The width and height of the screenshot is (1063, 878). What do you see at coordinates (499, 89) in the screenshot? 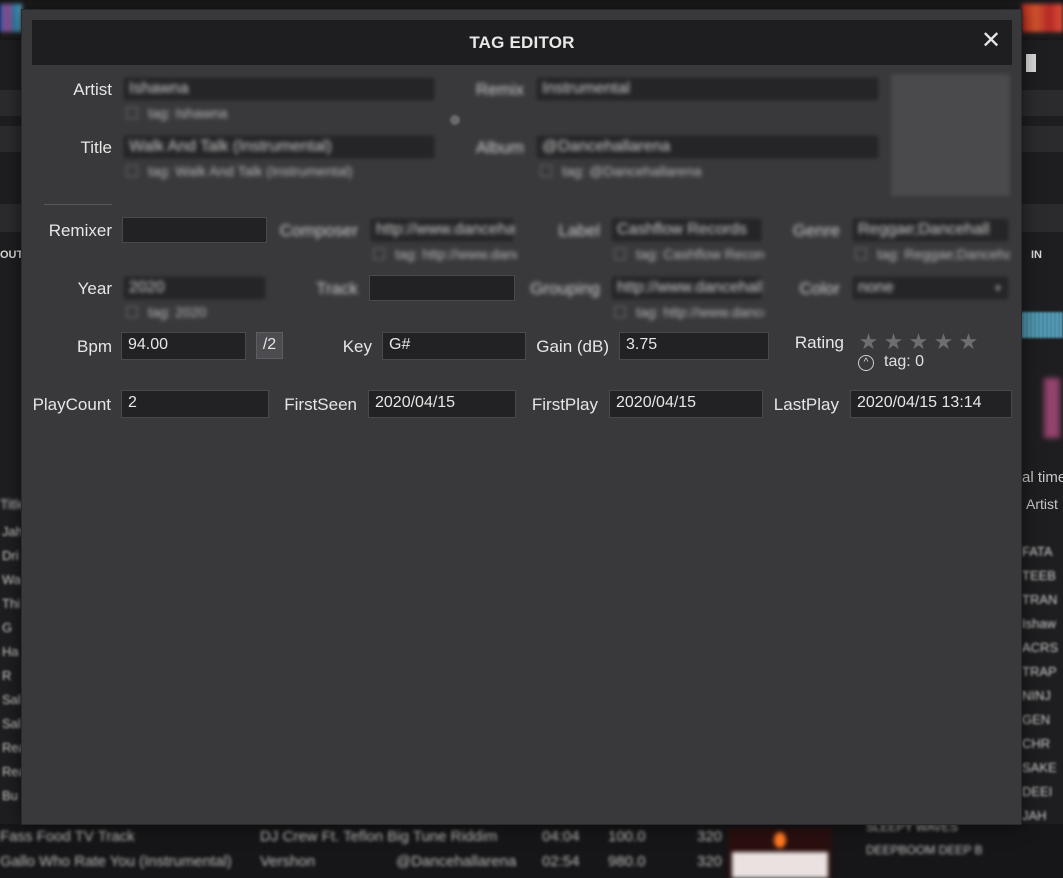
I see `remix-label: Remix` at bounding box center [499, 89].